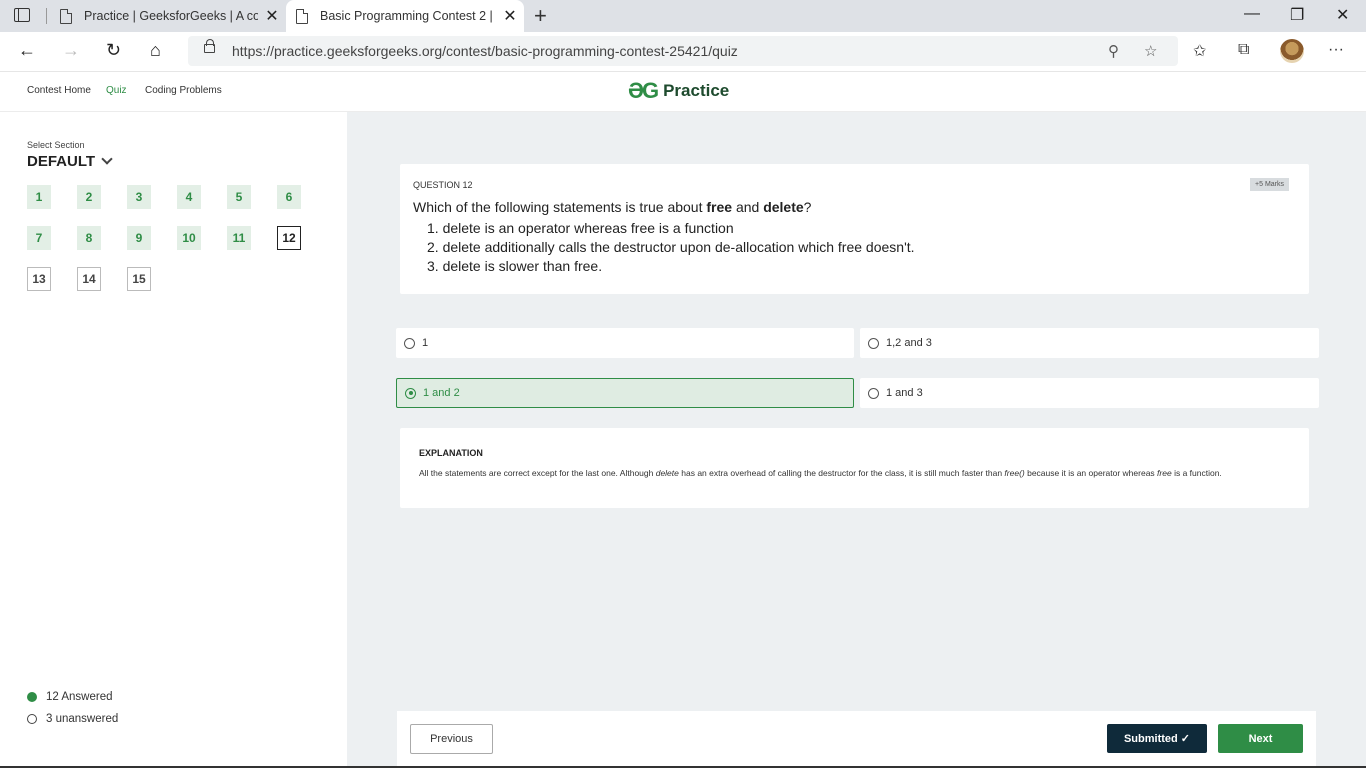  Describe the element at coordinates (289, 197) in the screenshot. I see `question-nav-6: 6` at that location.